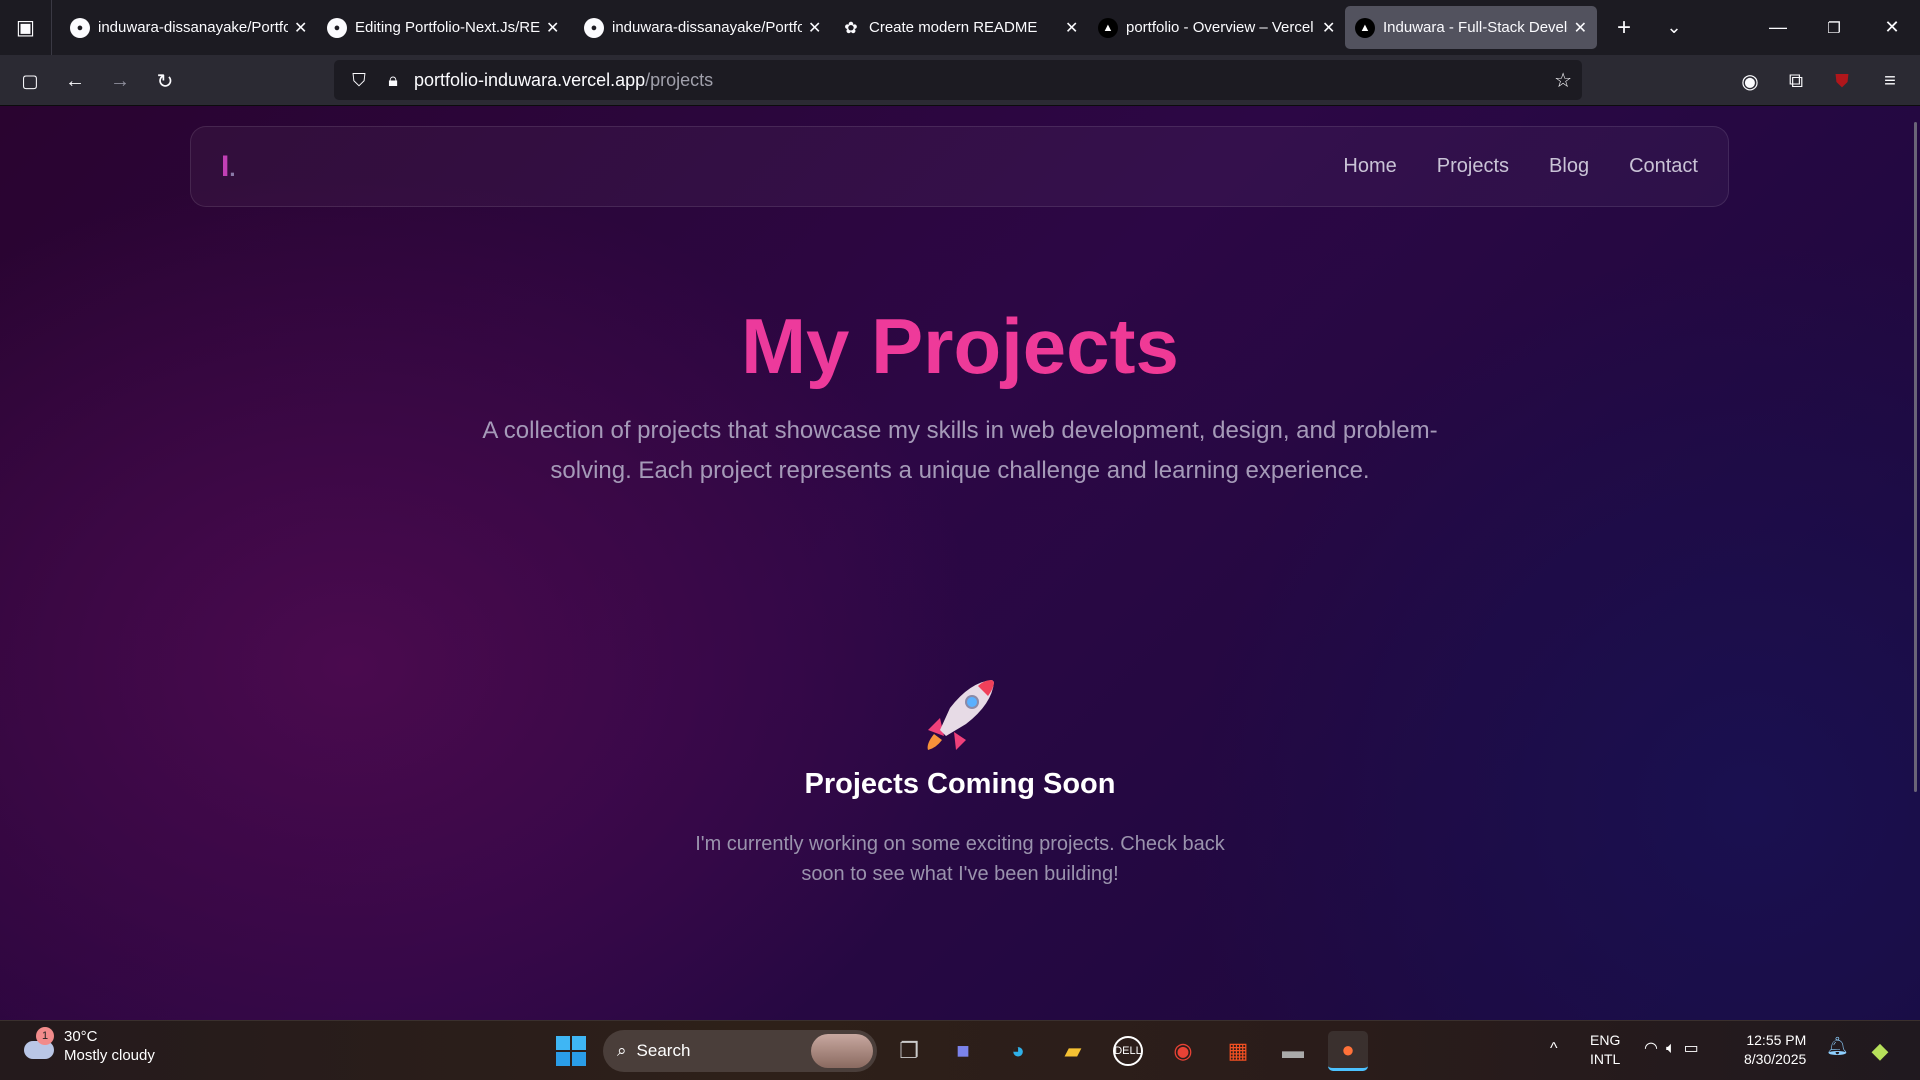 This screenshot has width=1920, height=1080. I want to click on tab-3: ● induwara-dissanayake/Portfo ✕, so click(702, 27).